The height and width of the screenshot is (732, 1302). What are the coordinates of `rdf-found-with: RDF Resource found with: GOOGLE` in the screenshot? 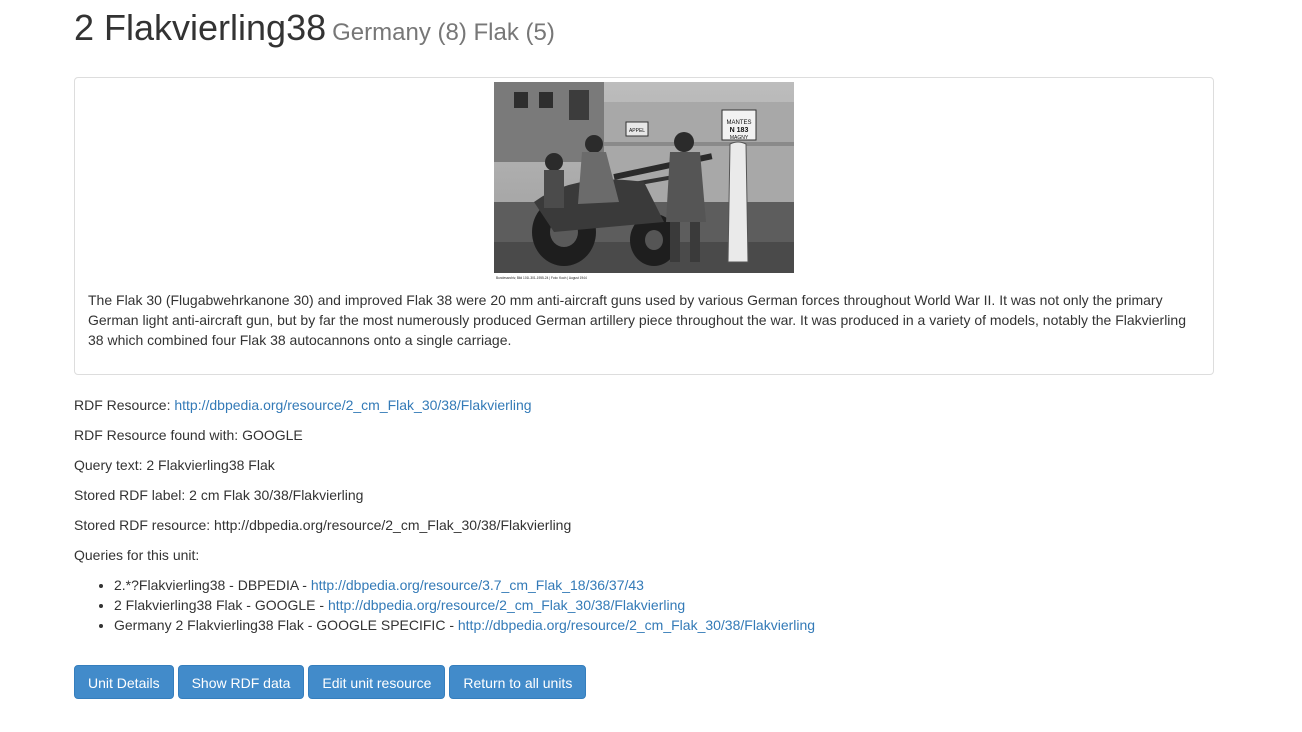 It's located at (188, 435).